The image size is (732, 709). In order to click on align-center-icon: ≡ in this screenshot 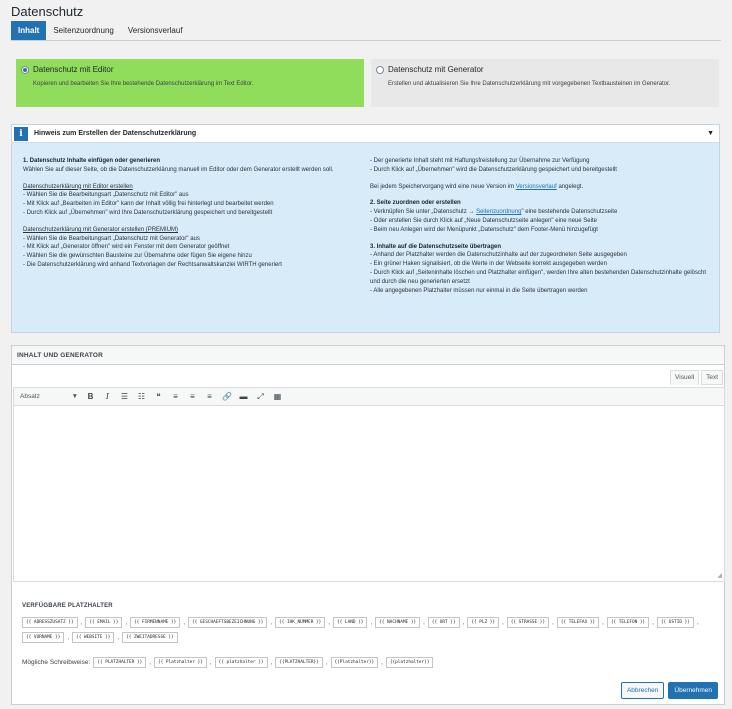, I will do `click(192, 396)`.